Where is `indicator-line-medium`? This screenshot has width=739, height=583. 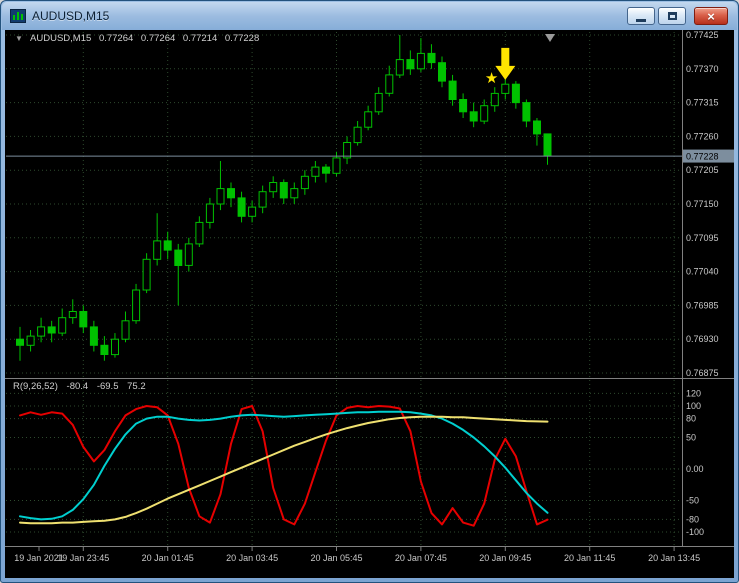
indicator-line-medium is located at coordinates (284, 465).